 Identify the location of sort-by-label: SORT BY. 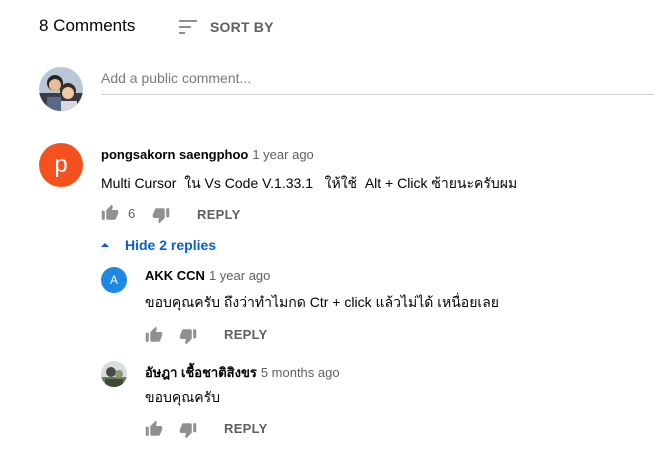
(242, 27).